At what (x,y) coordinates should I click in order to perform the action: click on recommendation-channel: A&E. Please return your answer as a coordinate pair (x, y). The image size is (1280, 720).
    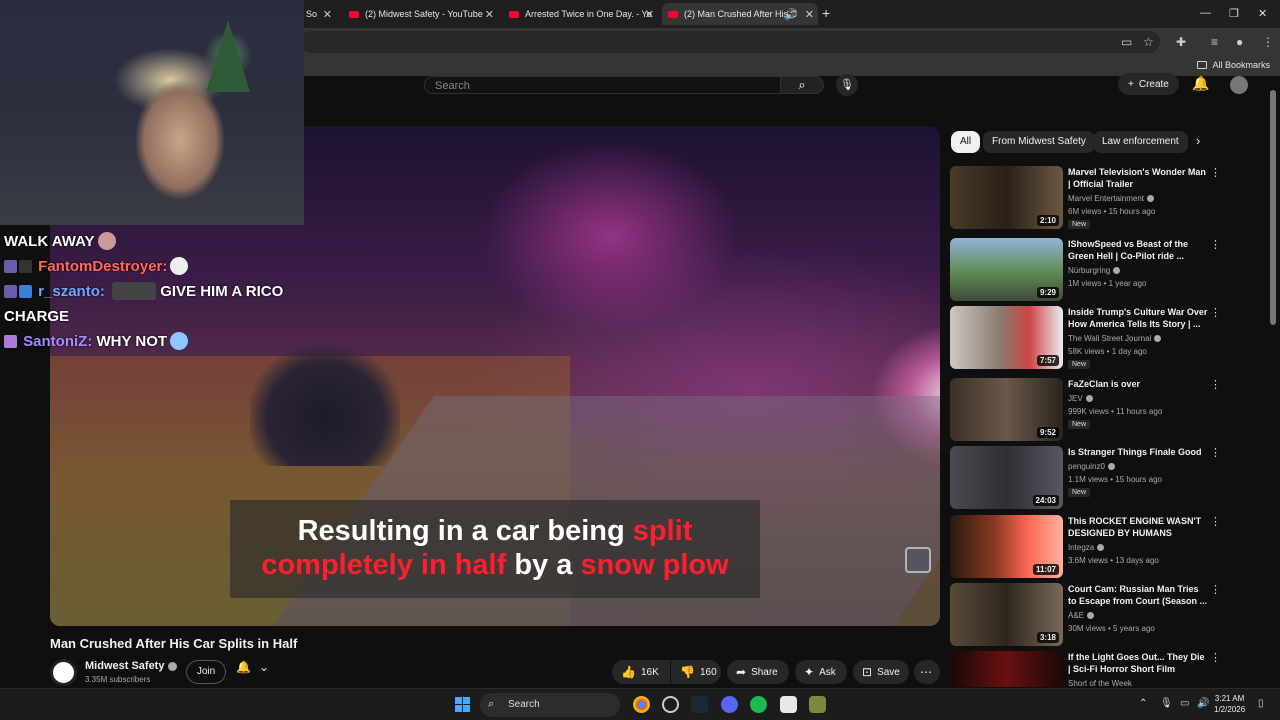
    Looking at the image, I should click on (1081, 615).